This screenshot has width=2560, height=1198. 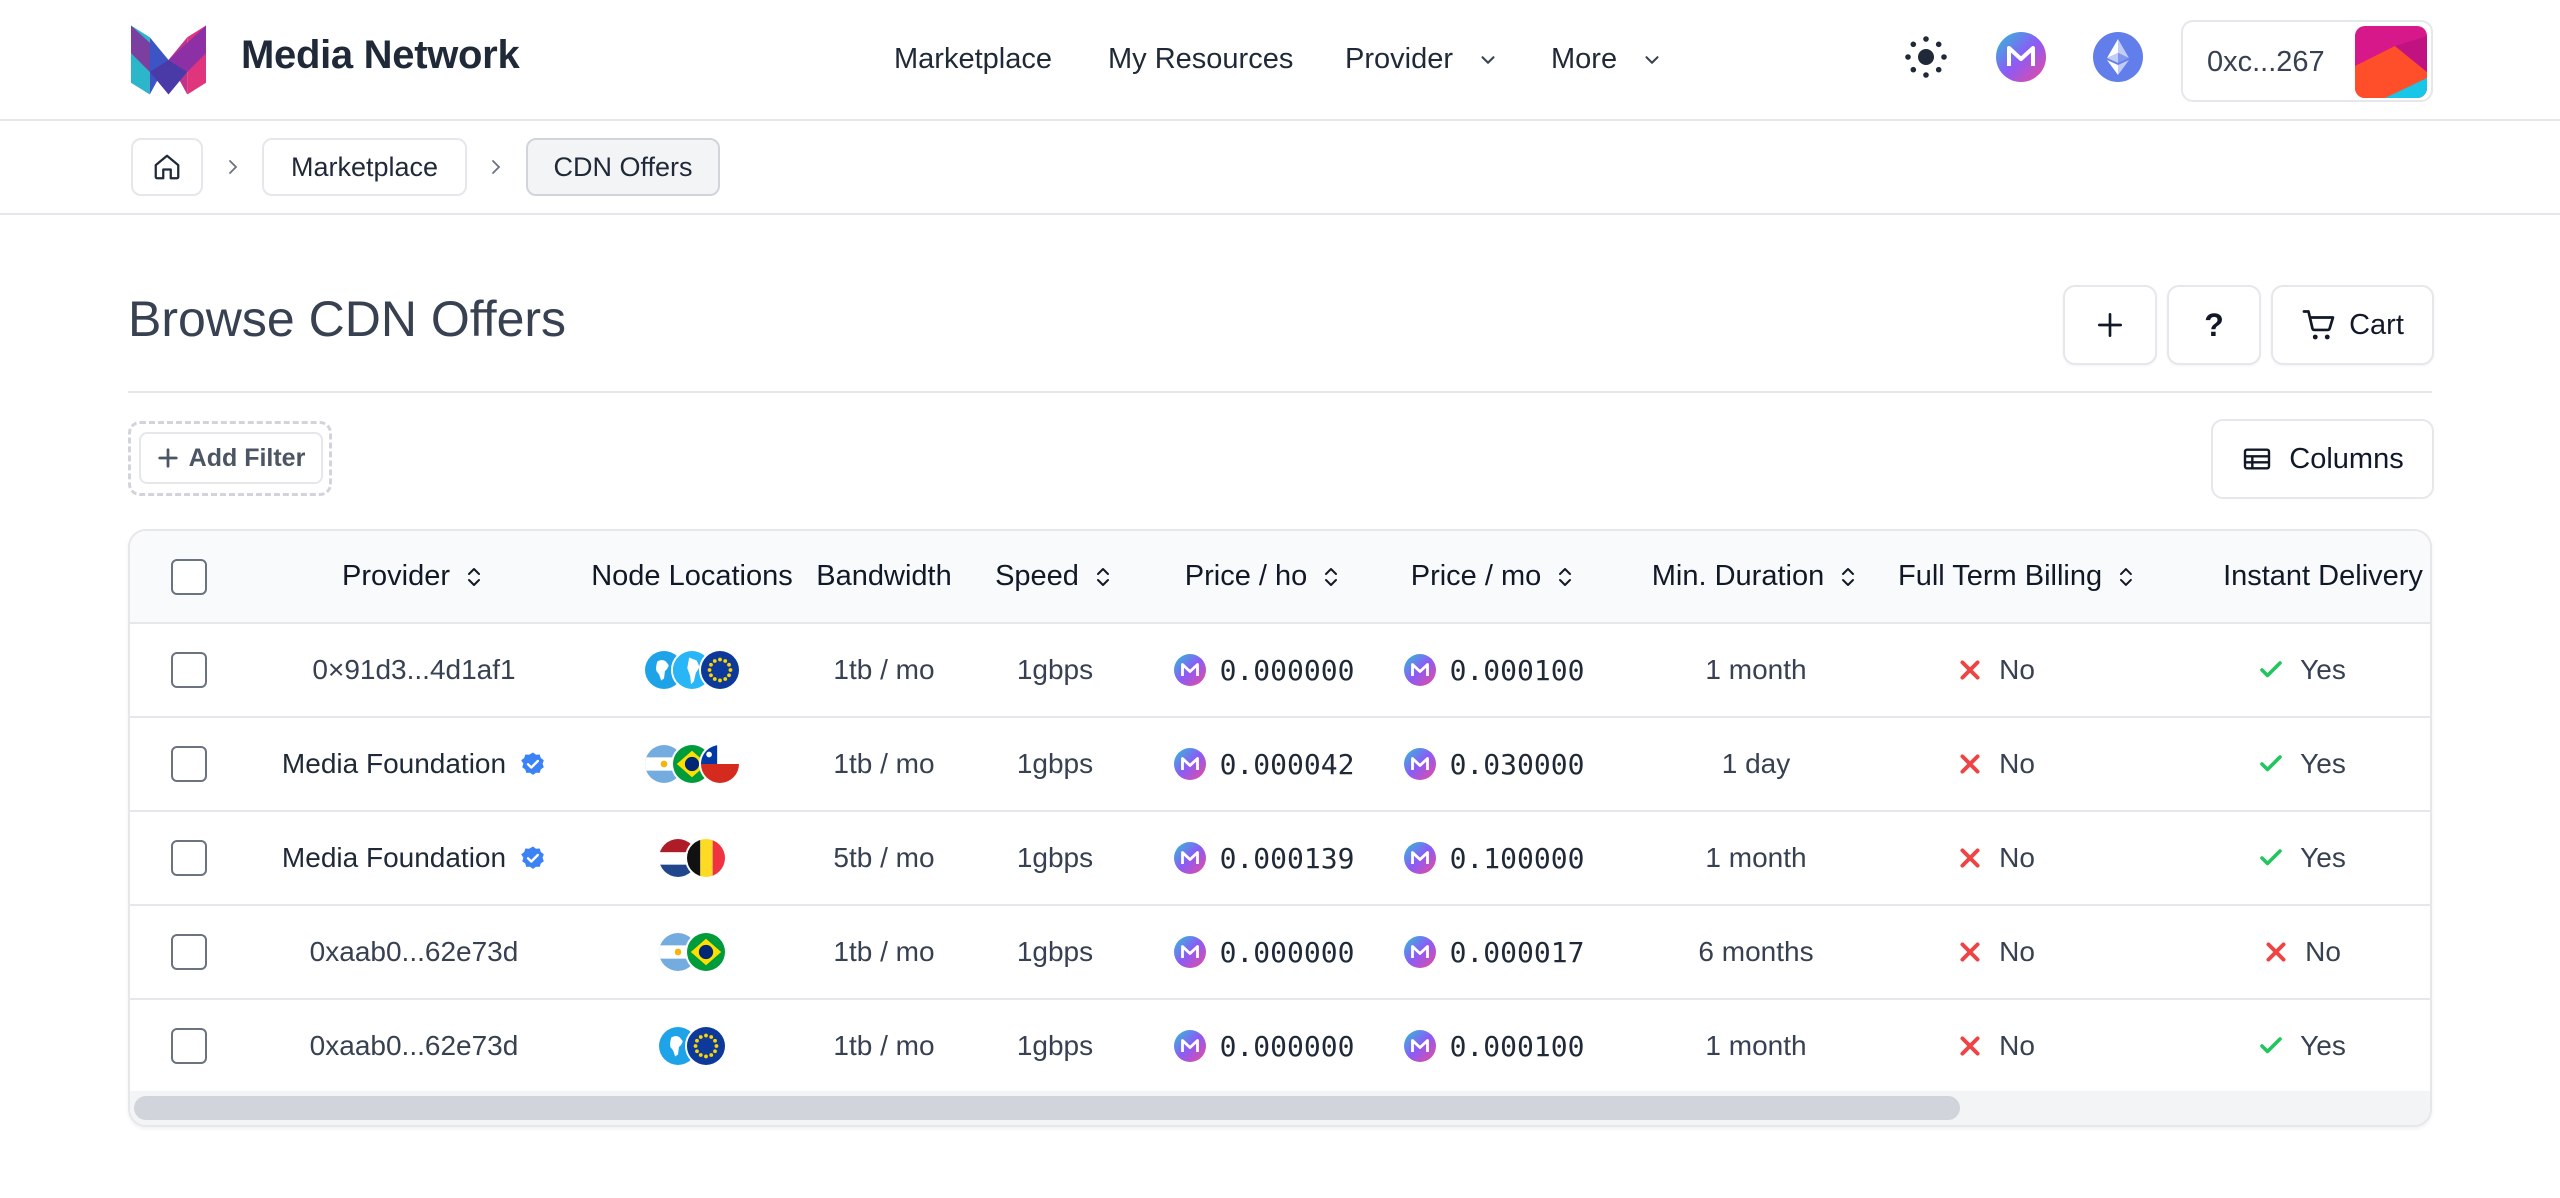 I want to click on add-filter-button: Add Filter, so click(x=231, y=458).